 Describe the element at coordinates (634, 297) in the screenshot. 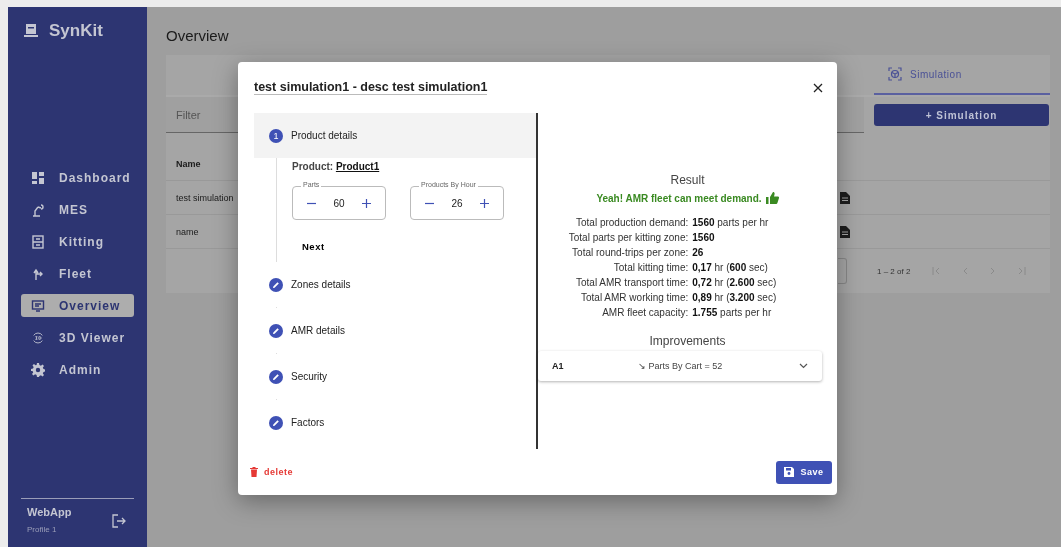

I see `stat-label: Total AMR working time:` at that location.